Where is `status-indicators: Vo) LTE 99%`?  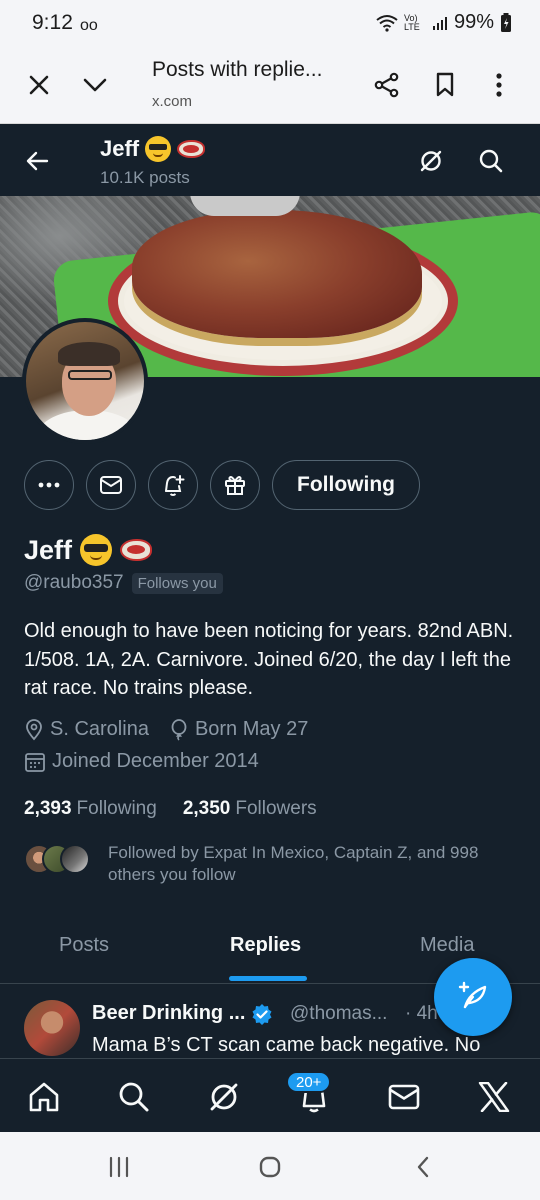
status-indicators: Vo) LTE 99% is located at coordinates (444, 22).